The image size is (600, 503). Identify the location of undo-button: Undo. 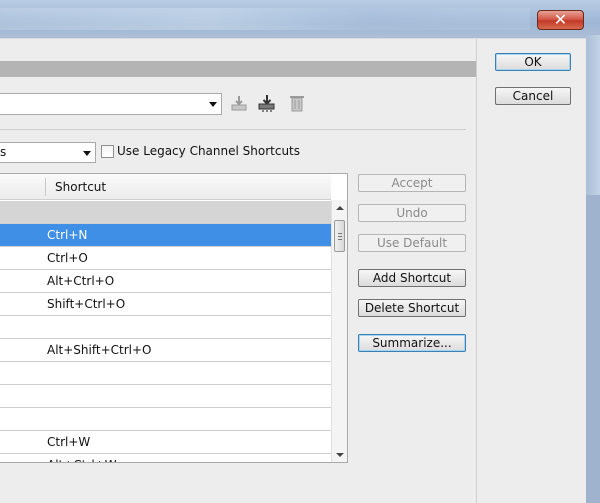
(412, 213).